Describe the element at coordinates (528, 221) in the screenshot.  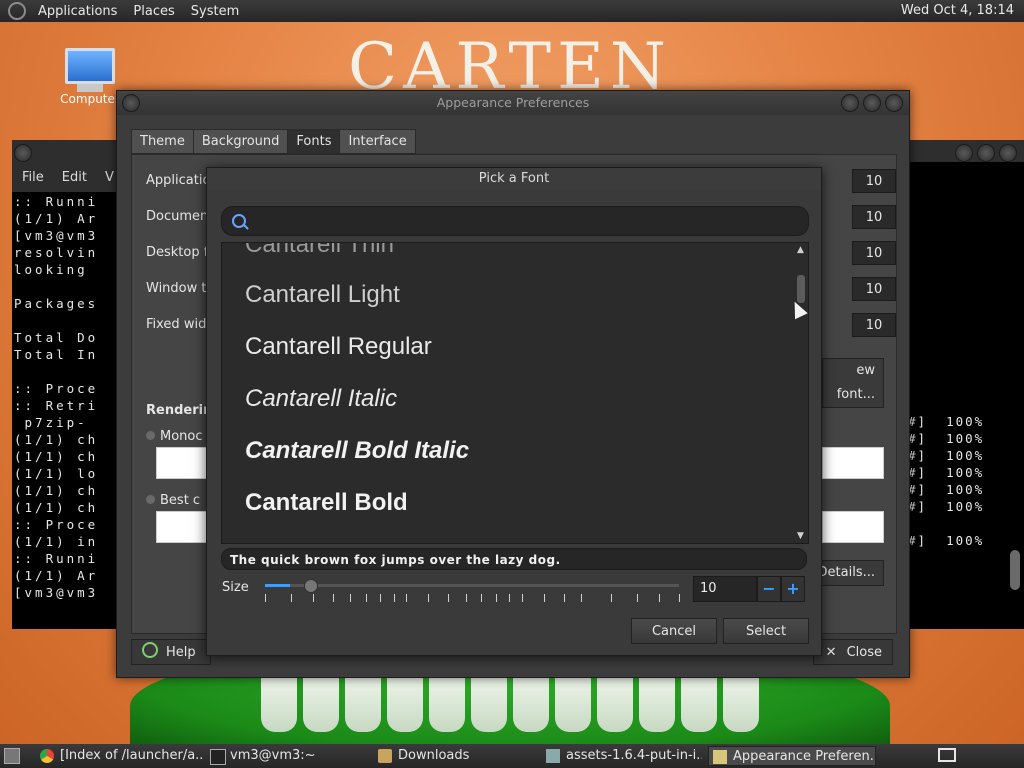
I see `font-search-input` at that location.